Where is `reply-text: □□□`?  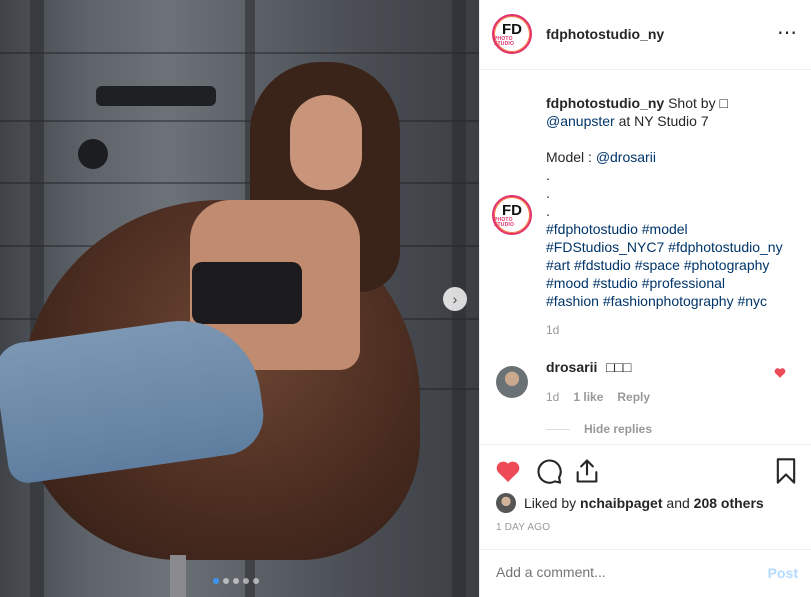
reply-text: □□□ is located at coordinates (619, 367).